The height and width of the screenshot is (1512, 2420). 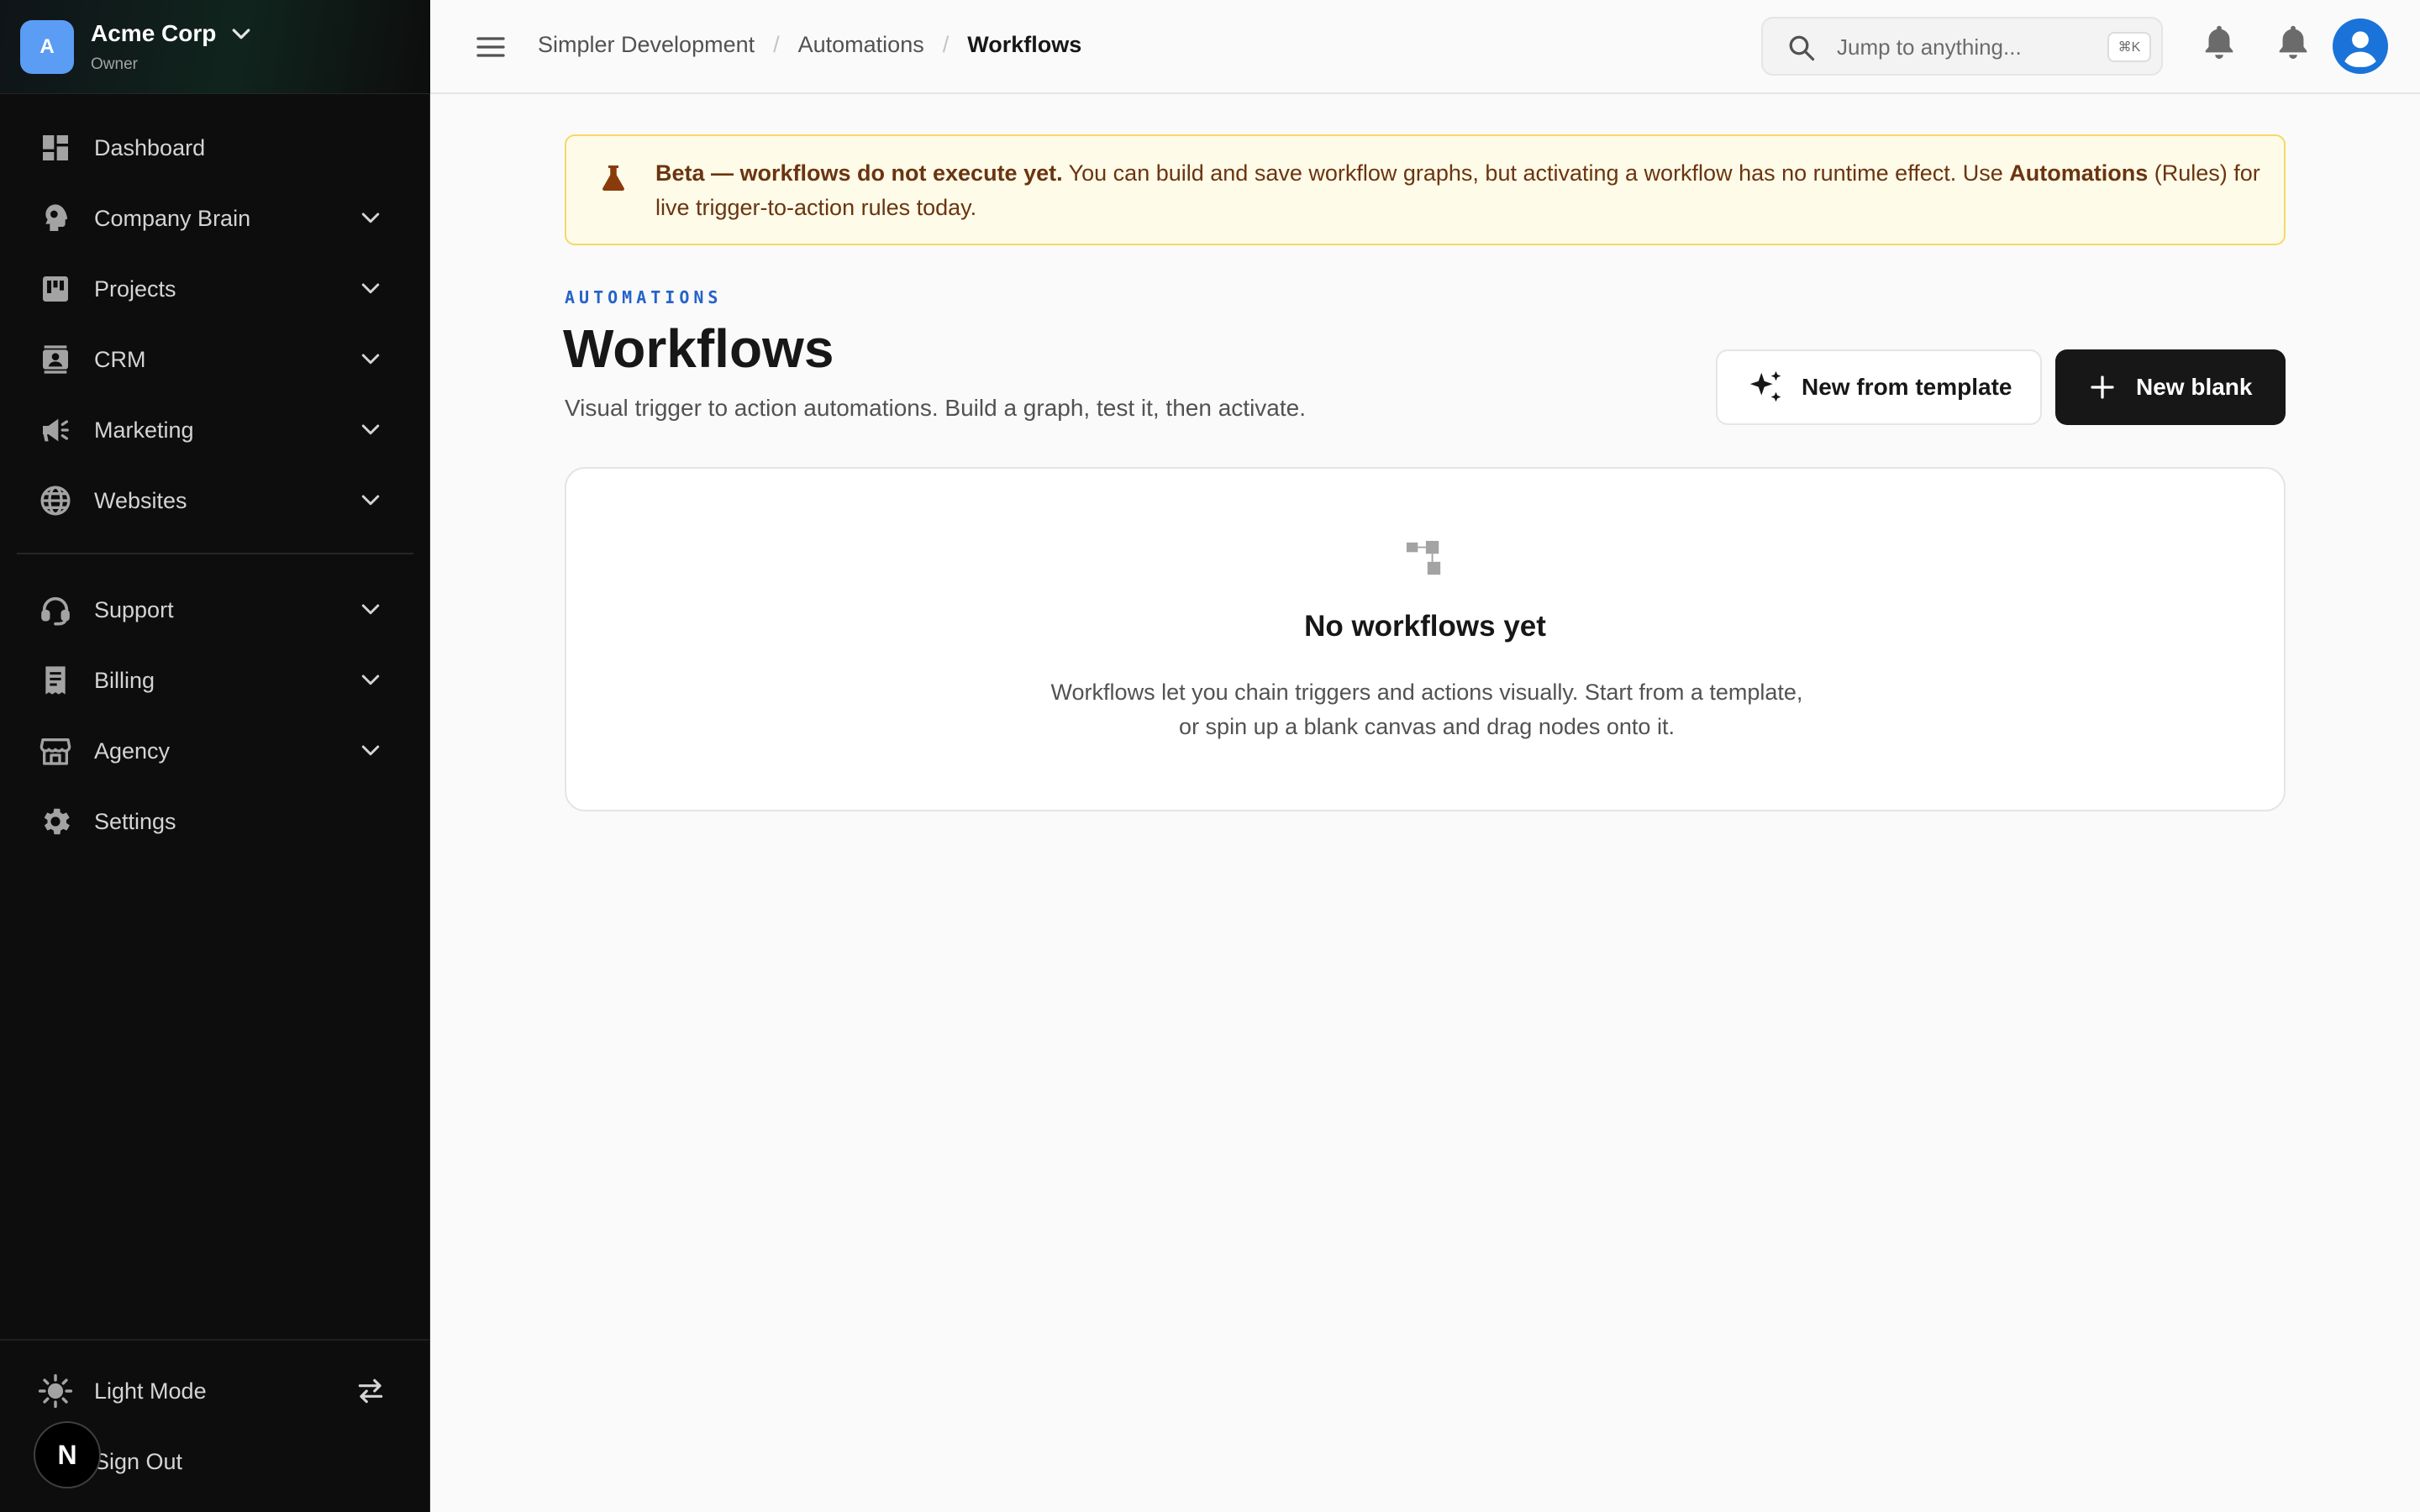 I want to click on sidebar-item-websites: Websites, so click(x=208, y=501).